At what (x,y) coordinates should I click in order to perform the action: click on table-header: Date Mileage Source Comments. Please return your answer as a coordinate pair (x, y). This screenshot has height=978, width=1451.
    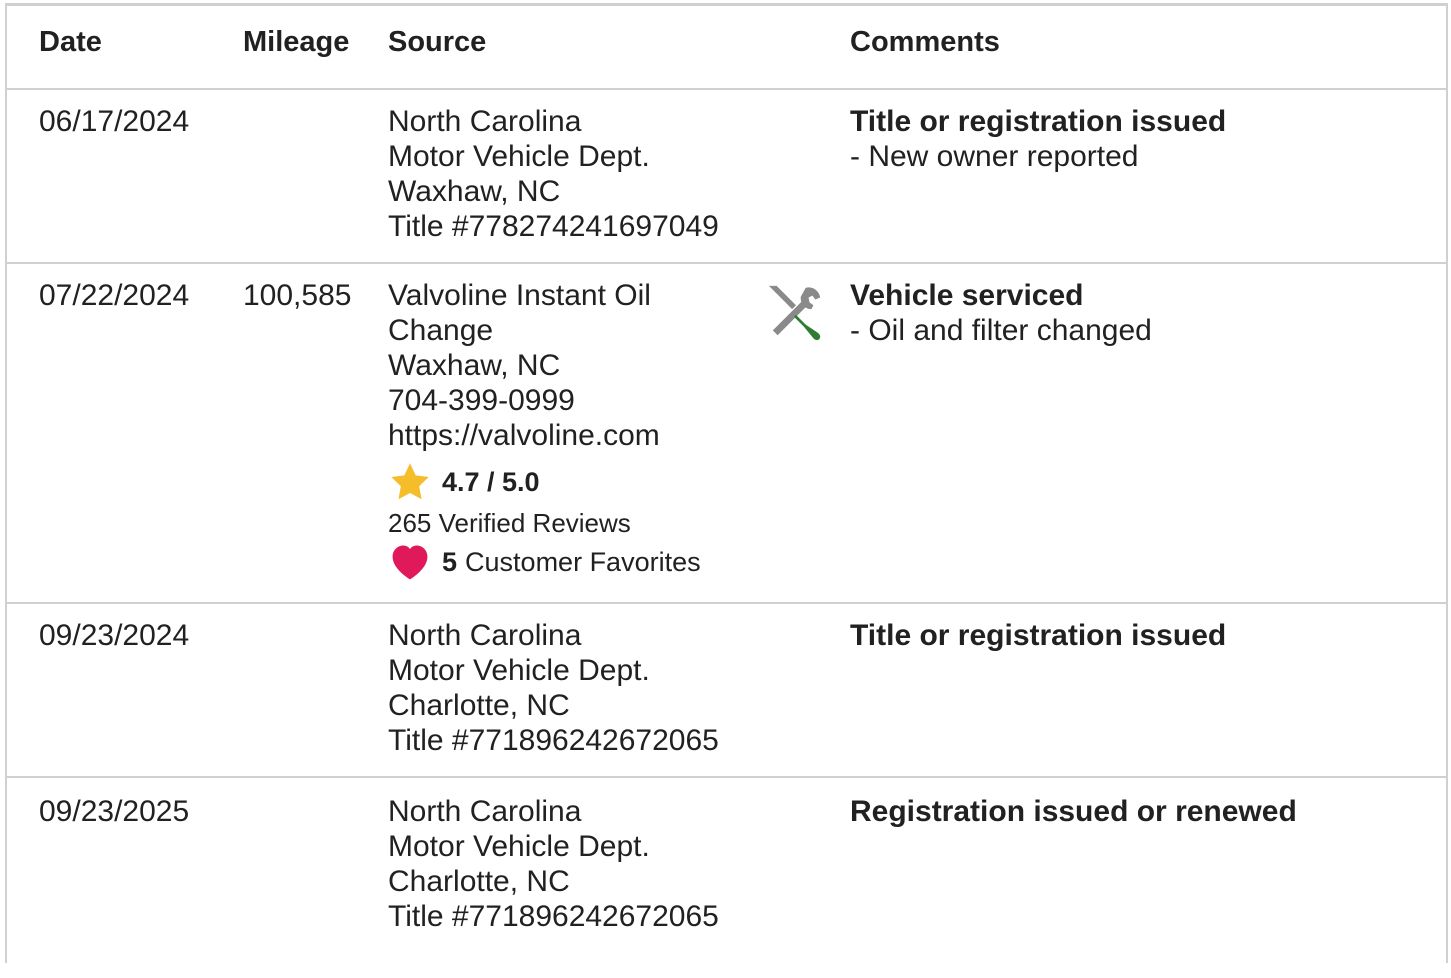
    Looking at the image, I should click on (726, 48).